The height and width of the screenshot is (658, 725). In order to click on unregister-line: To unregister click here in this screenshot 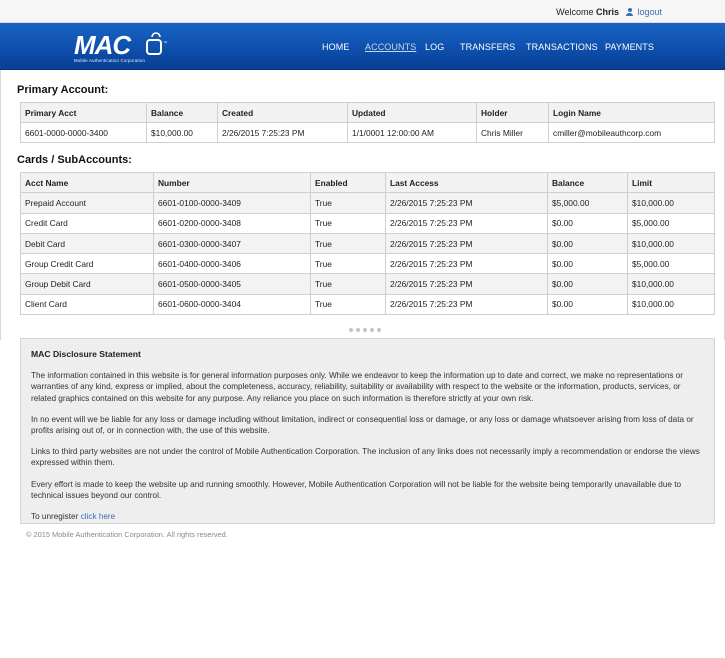, I will do `click(367, 516)`.